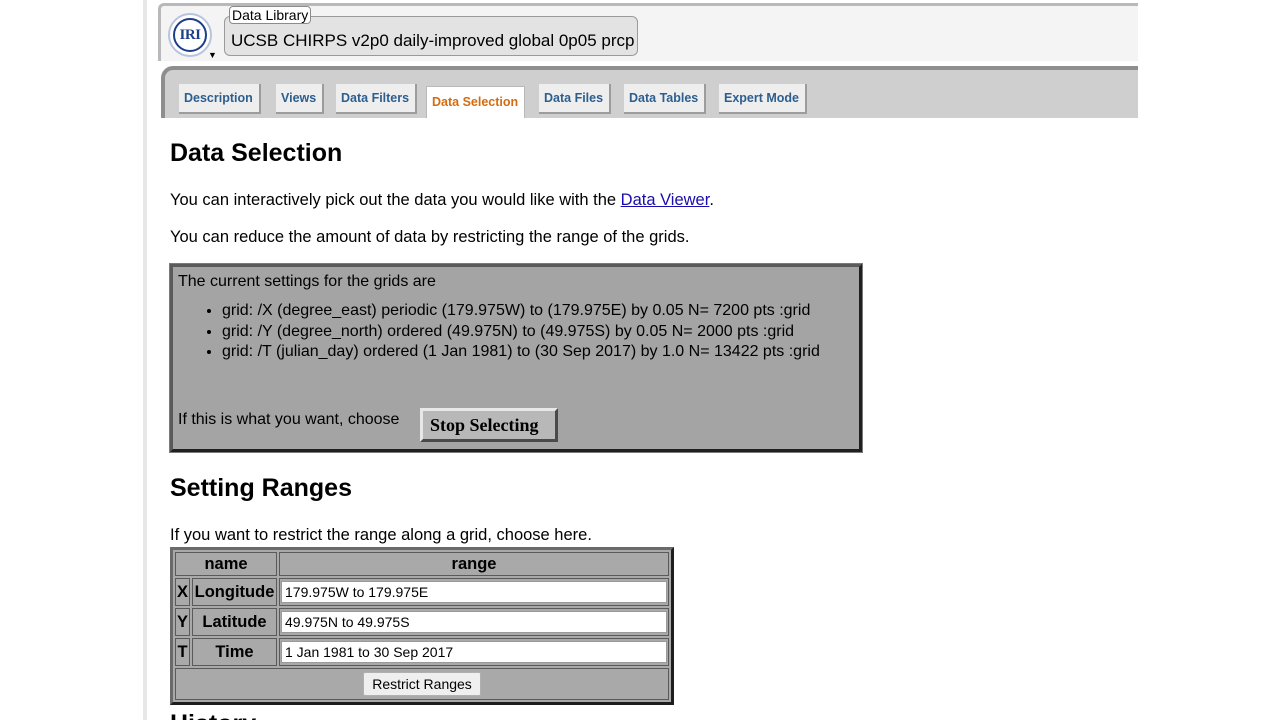 The image size is (1280, 720). I want to click on stop-selecting-button: Stop Selecting, so click(489, 425).